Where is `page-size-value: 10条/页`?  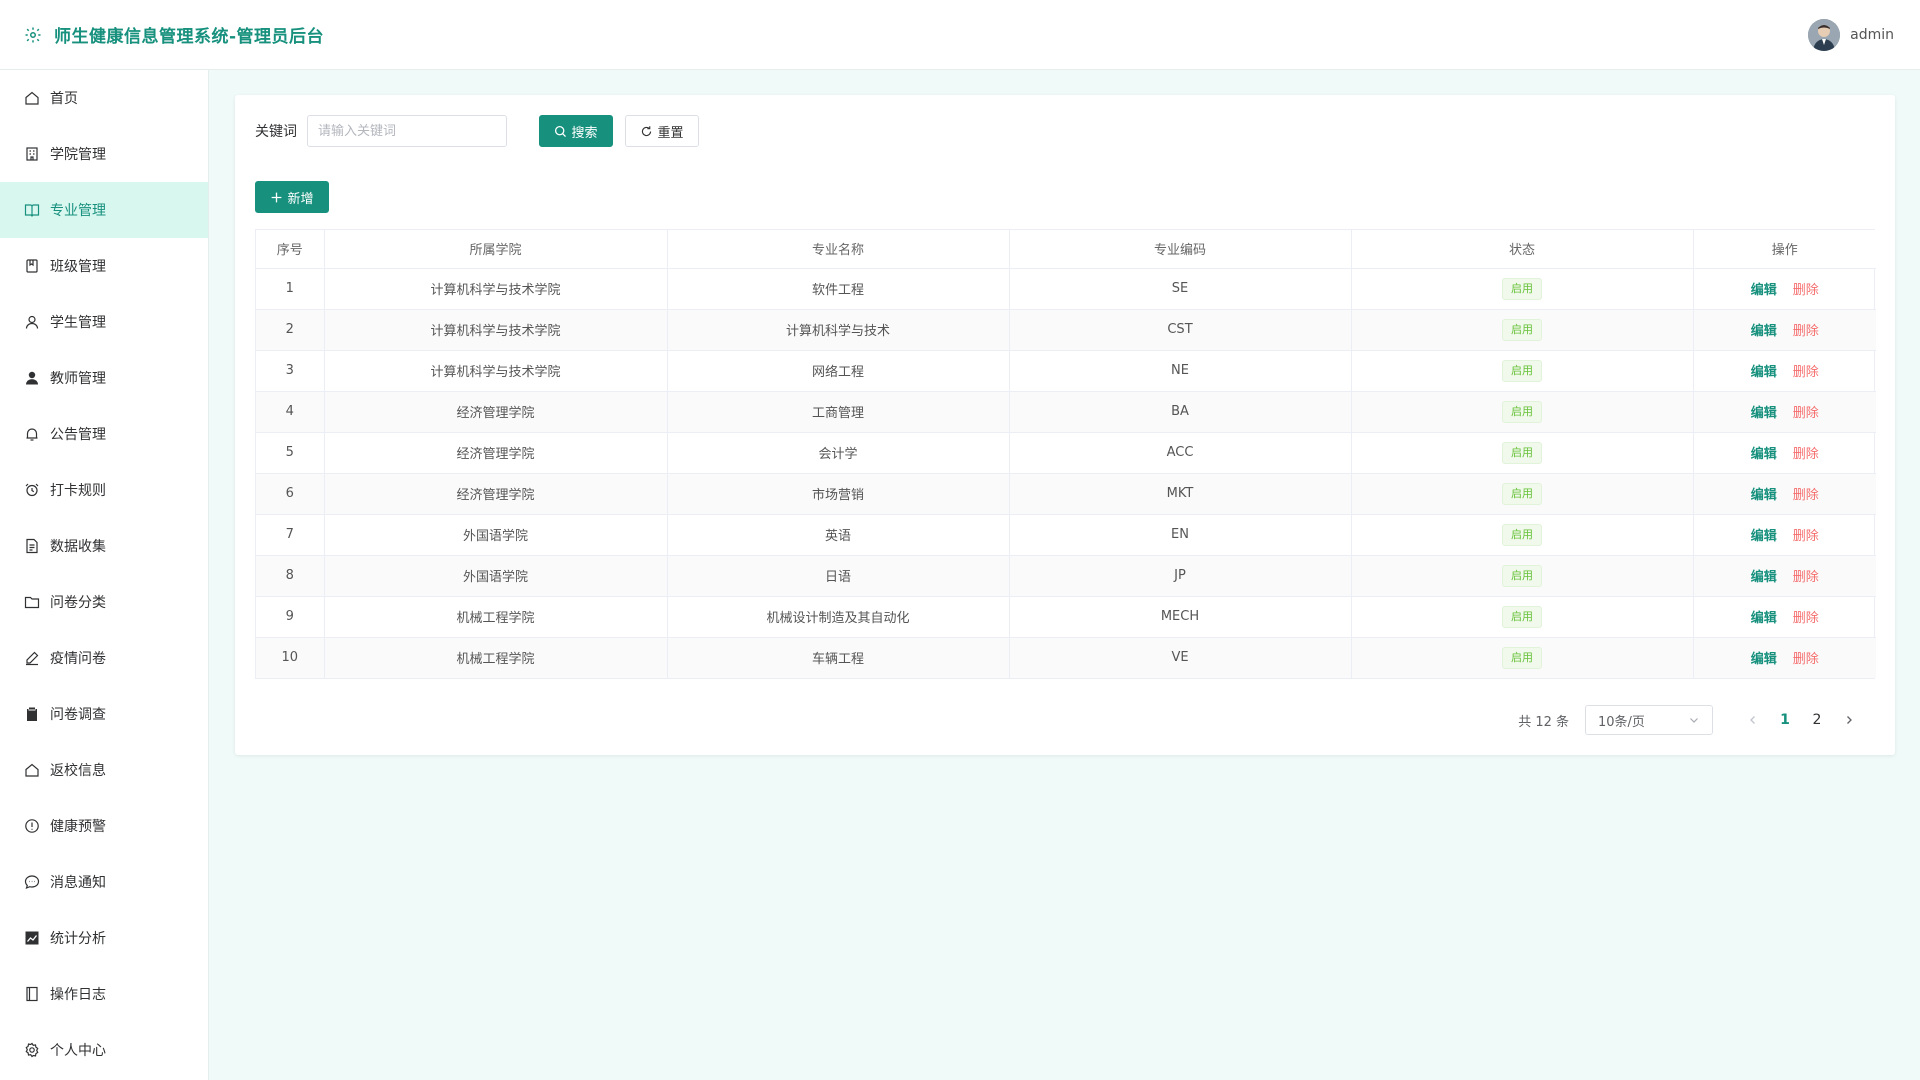
page-size-value: 10条/页 is located at coordinates (1621, 722).